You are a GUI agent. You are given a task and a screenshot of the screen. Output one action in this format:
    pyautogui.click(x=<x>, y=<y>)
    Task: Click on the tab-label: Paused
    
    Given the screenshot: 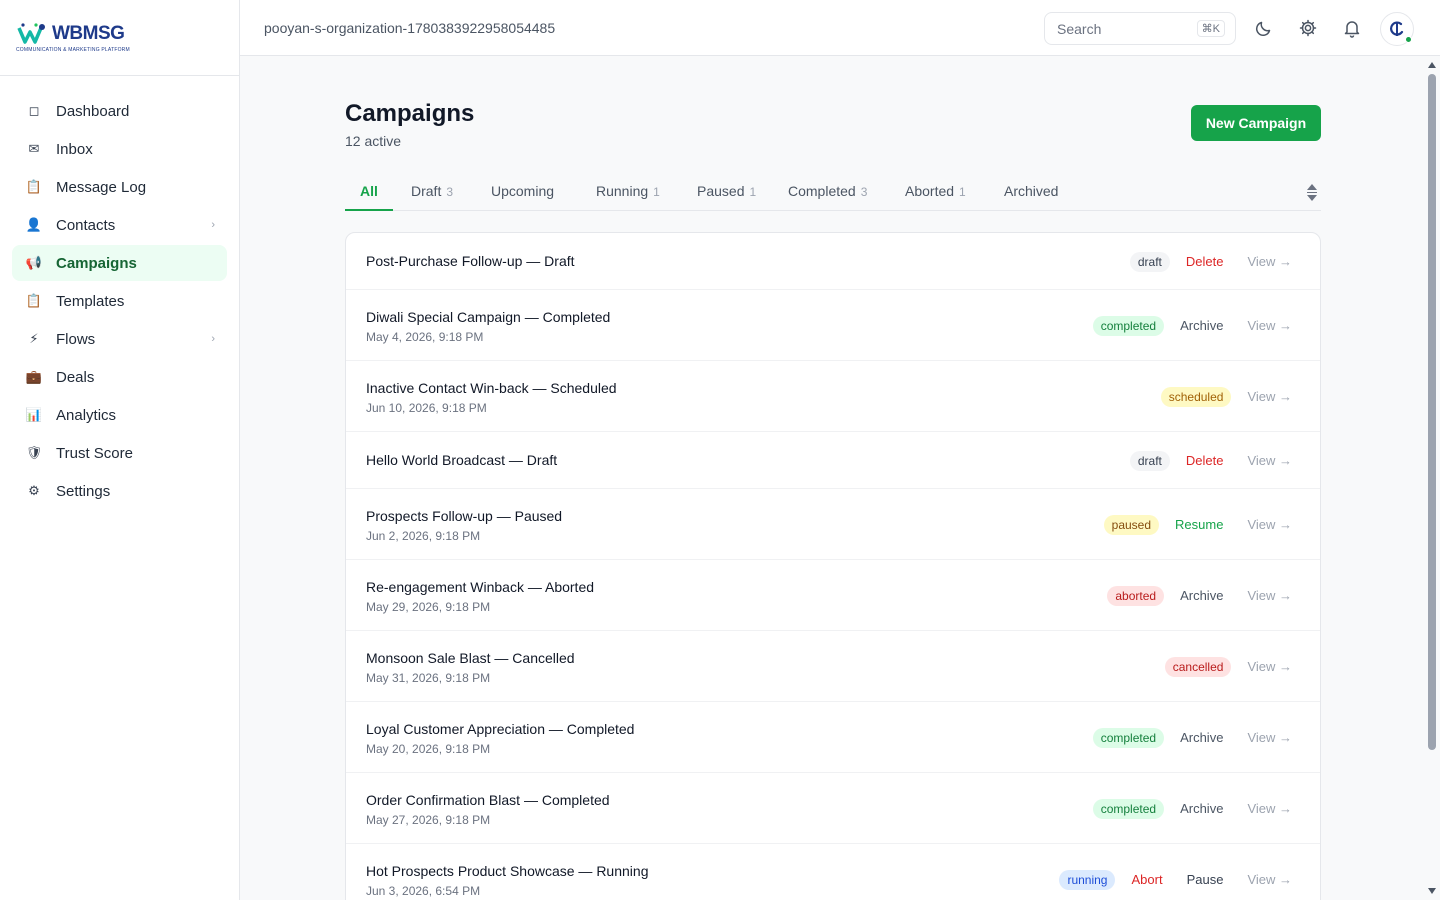 What is the action you would take?
    pyautogui.click(x=721, y=191)
    